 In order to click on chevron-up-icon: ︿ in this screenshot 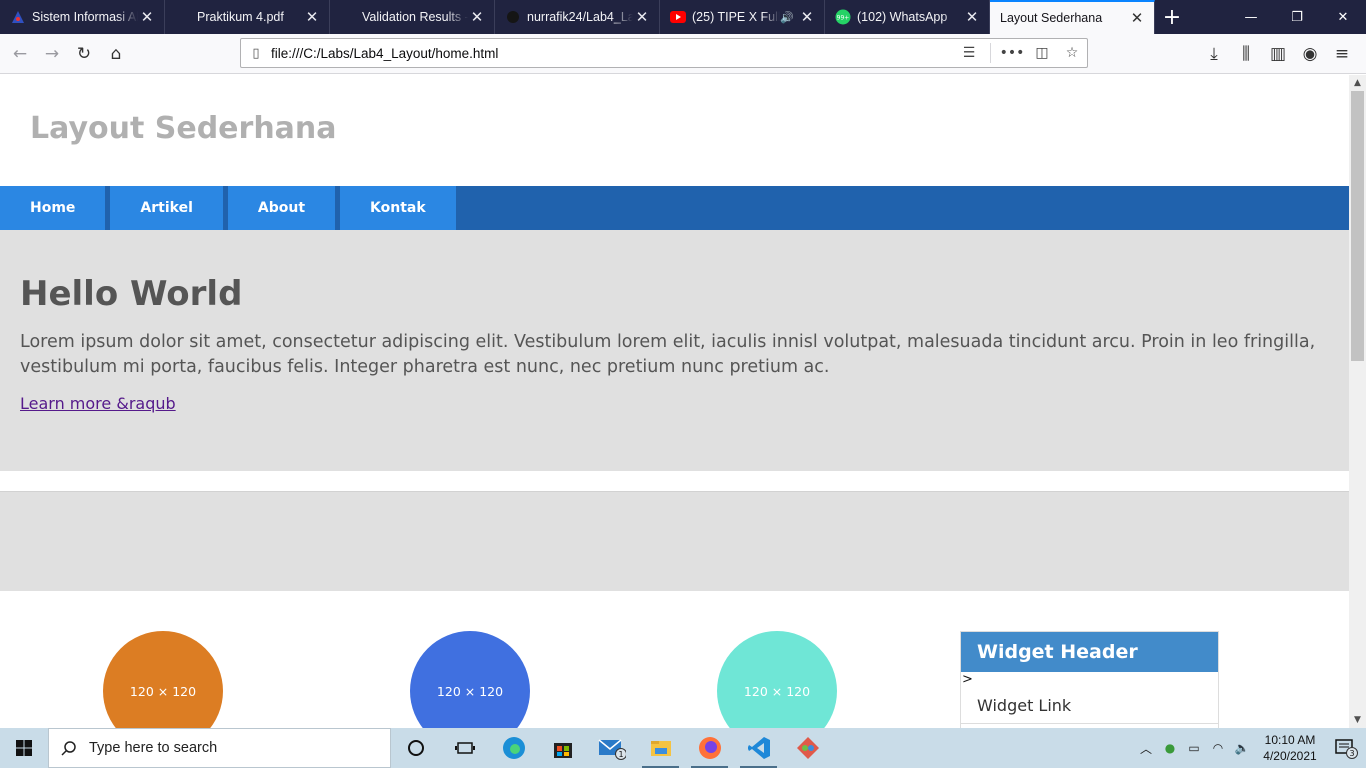, I will do `click(1146, 748)`.